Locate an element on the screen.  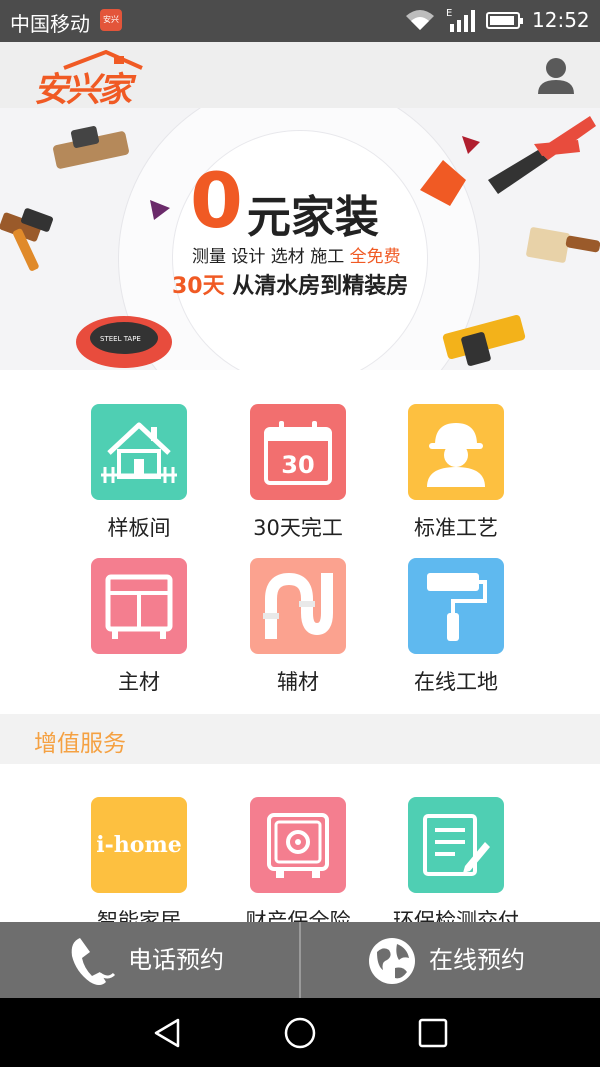
value-added-grid: i-home 智能家居 财产保全险 环保检测交付 is located at coordinates (300, 859).